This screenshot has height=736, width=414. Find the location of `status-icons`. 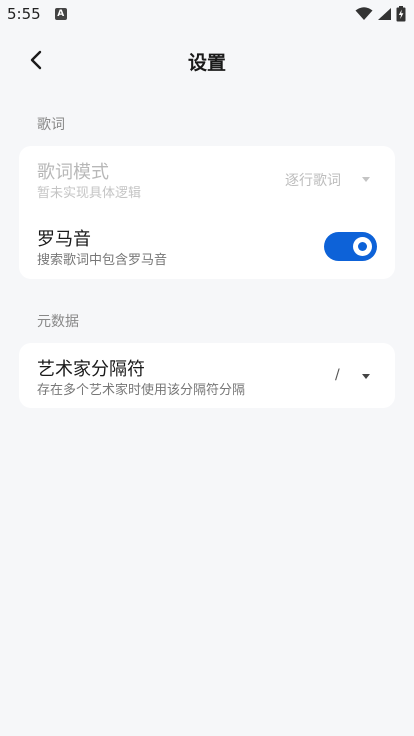

status-icons is located at coordinates (380, 14).